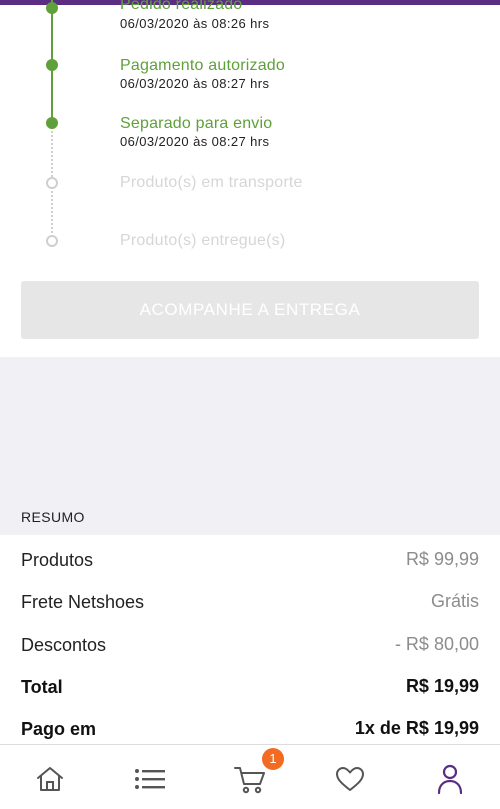  Describe the element at coordinates (436, 644) in the screenshot. I see `summary-value: - R$ 80,00` at that location.